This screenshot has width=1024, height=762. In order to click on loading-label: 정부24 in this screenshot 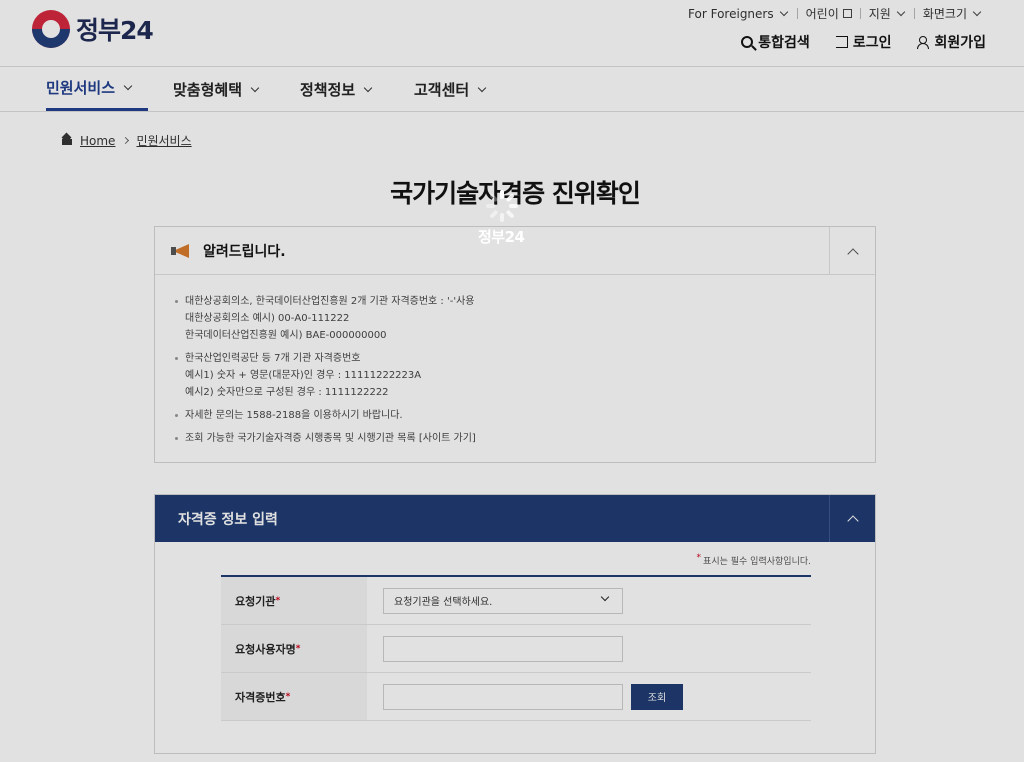, I will do `click(501, 237)`.